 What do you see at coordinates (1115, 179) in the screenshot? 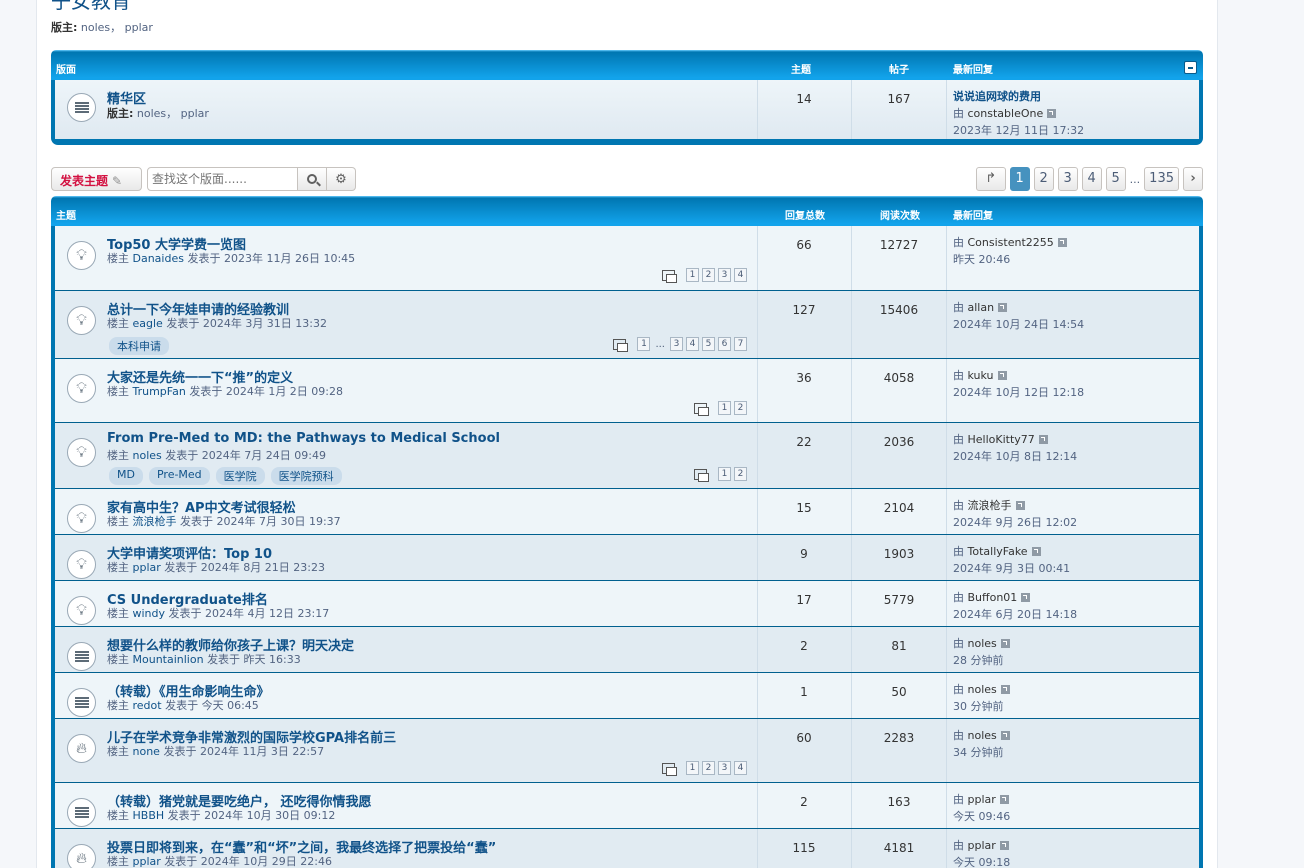
I see `page-5: 5` at bounding box center [1115, 179].